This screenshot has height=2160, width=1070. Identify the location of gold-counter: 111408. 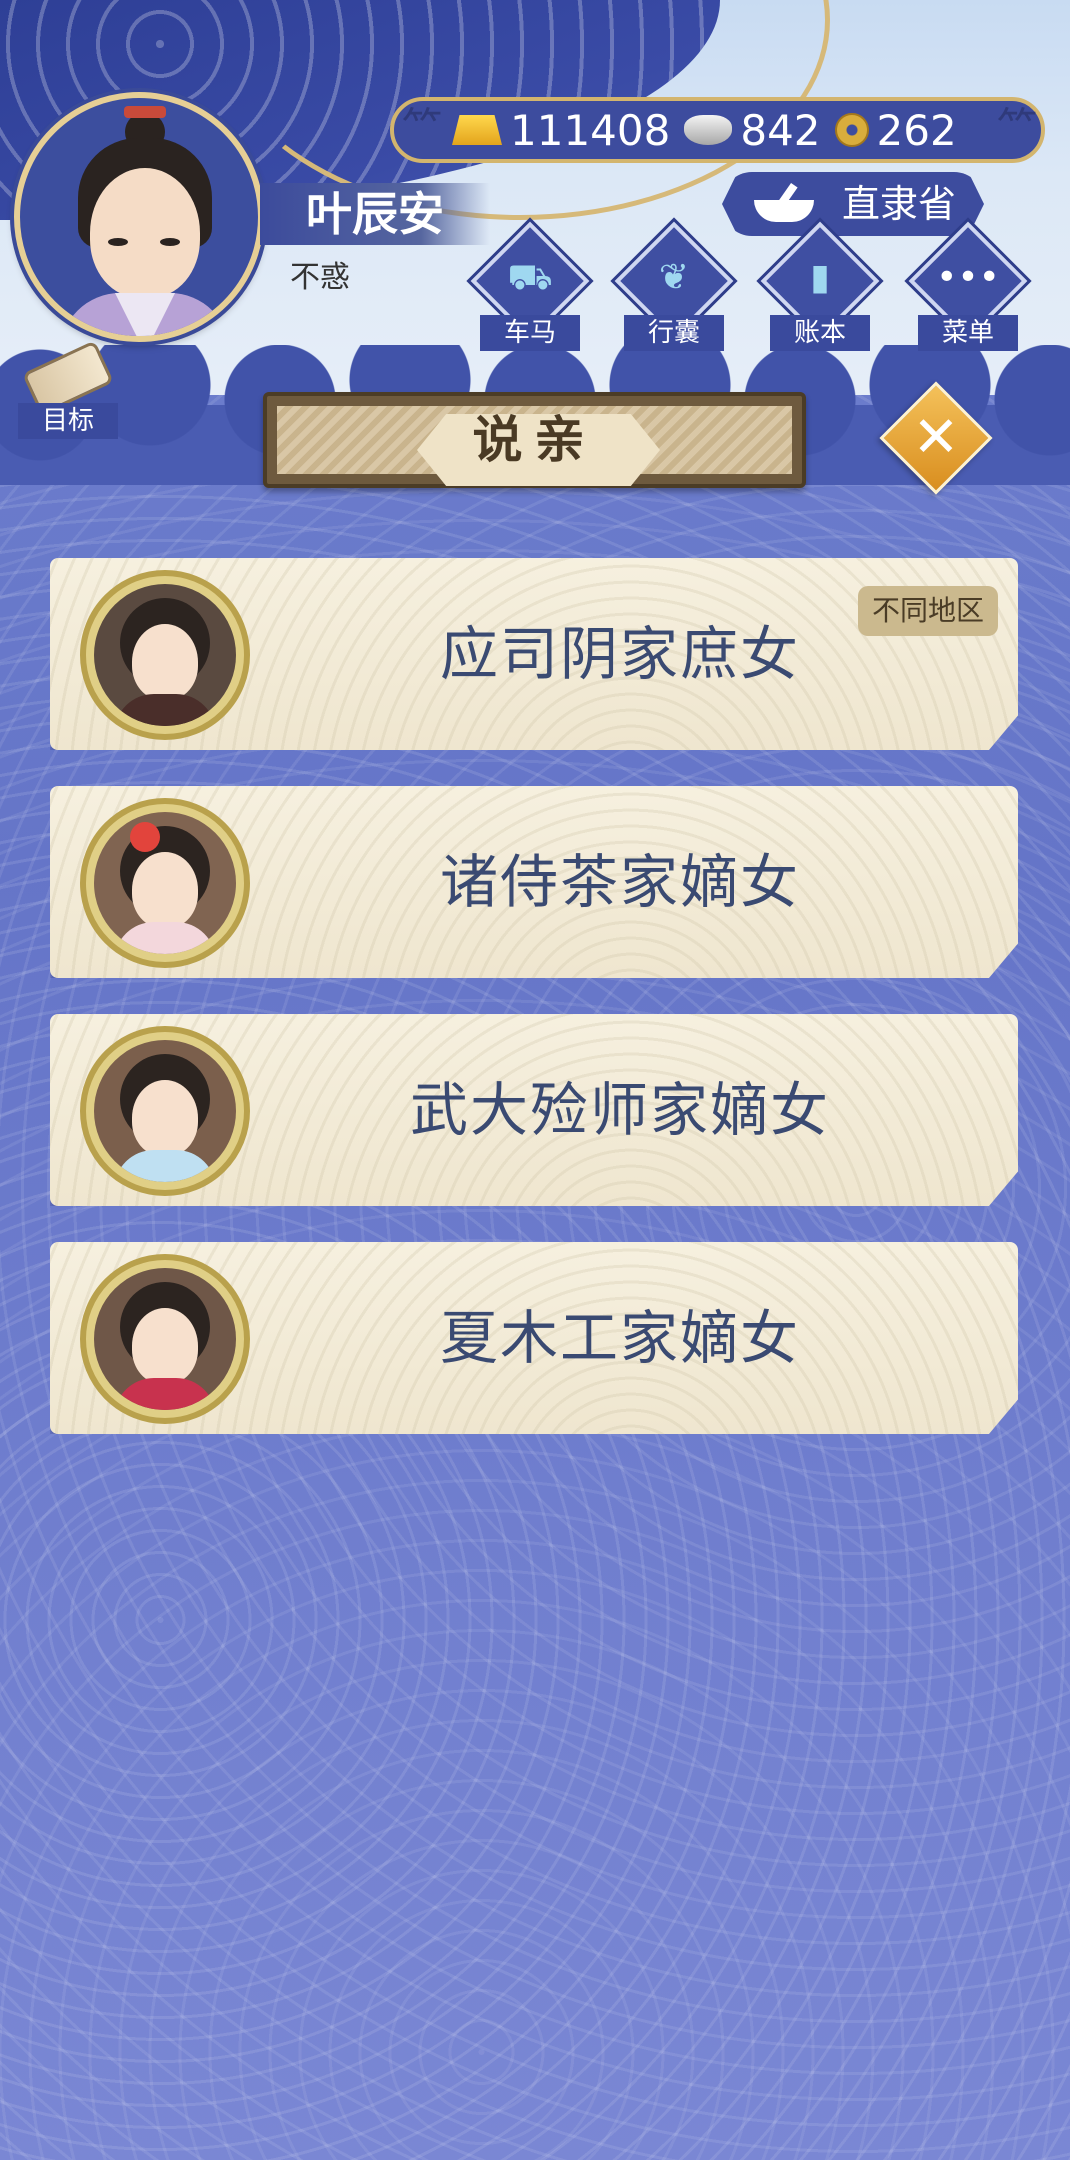
(561, 130).